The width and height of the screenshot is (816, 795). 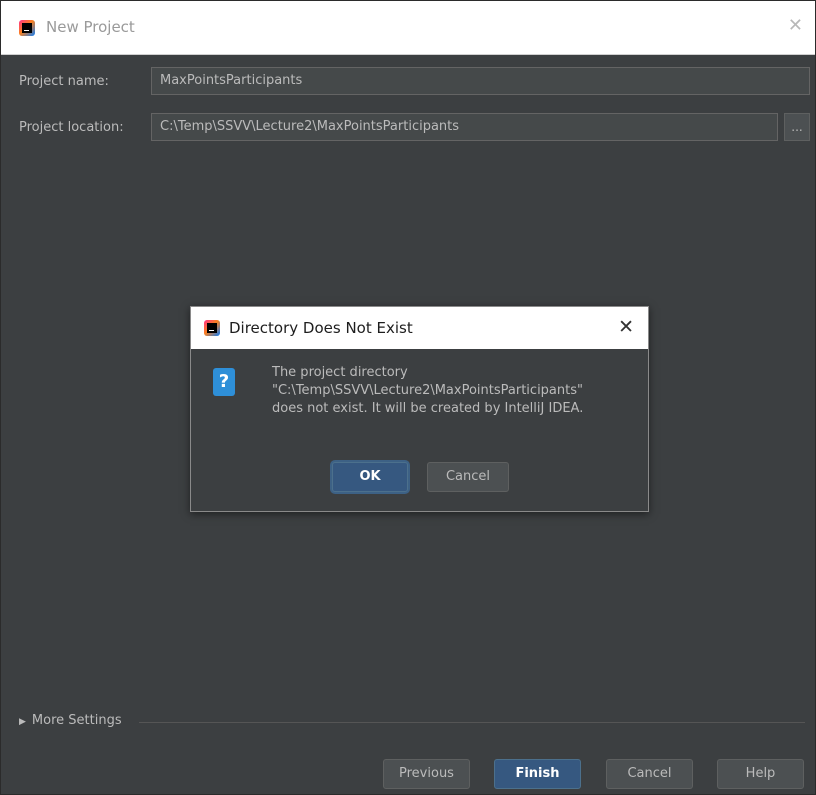 What do you see at coordinates (480, 81) in the screenshot?
I see `project-name-input: MaxPointsParticipants` at bounding box center [480, 81].